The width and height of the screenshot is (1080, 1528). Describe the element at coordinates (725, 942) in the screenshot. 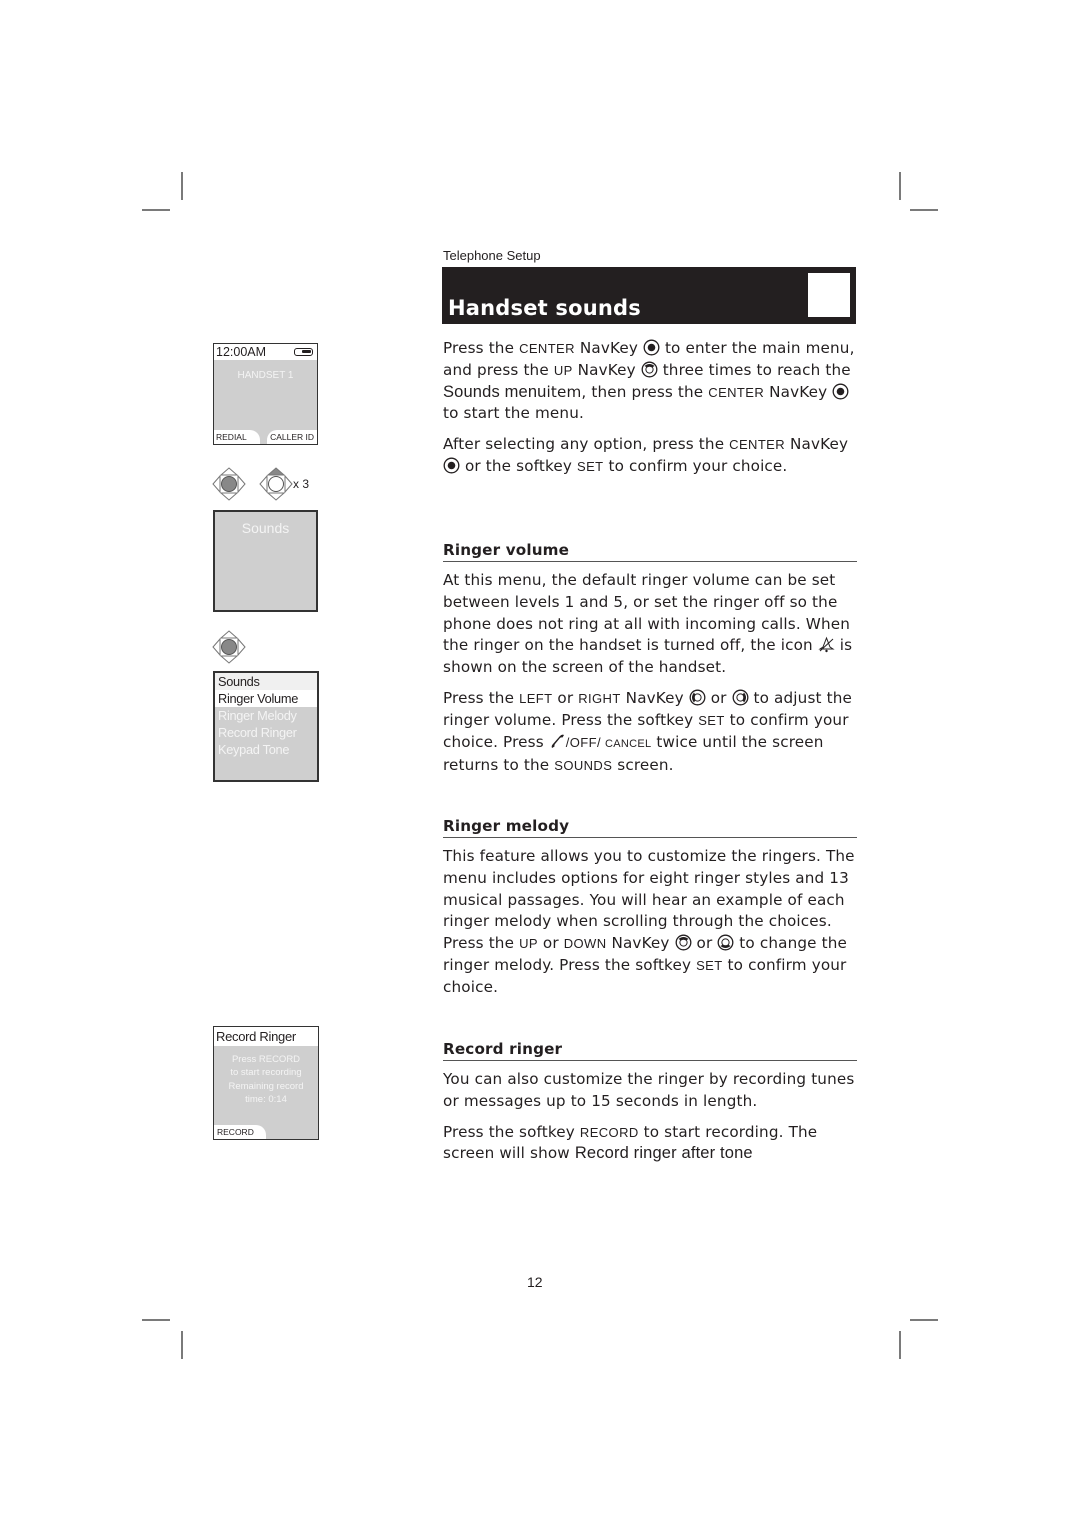

I see `navkey-down-icon` at that location.